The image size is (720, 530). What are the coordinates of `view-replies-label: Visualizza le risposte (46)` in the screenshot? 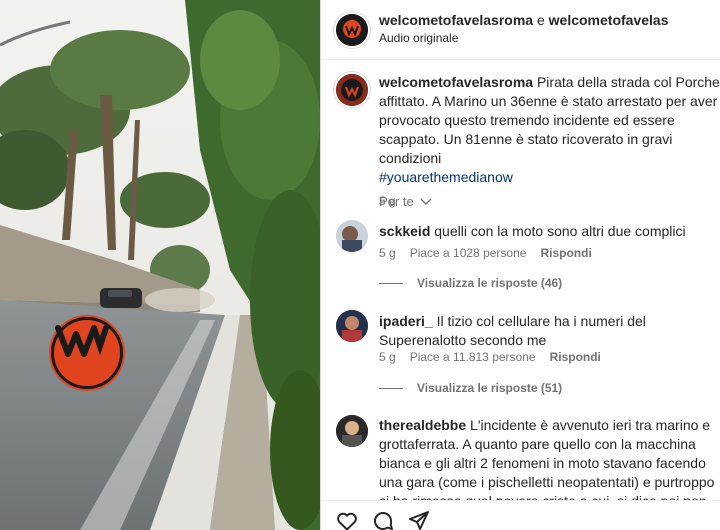 It's located at (490, 283).